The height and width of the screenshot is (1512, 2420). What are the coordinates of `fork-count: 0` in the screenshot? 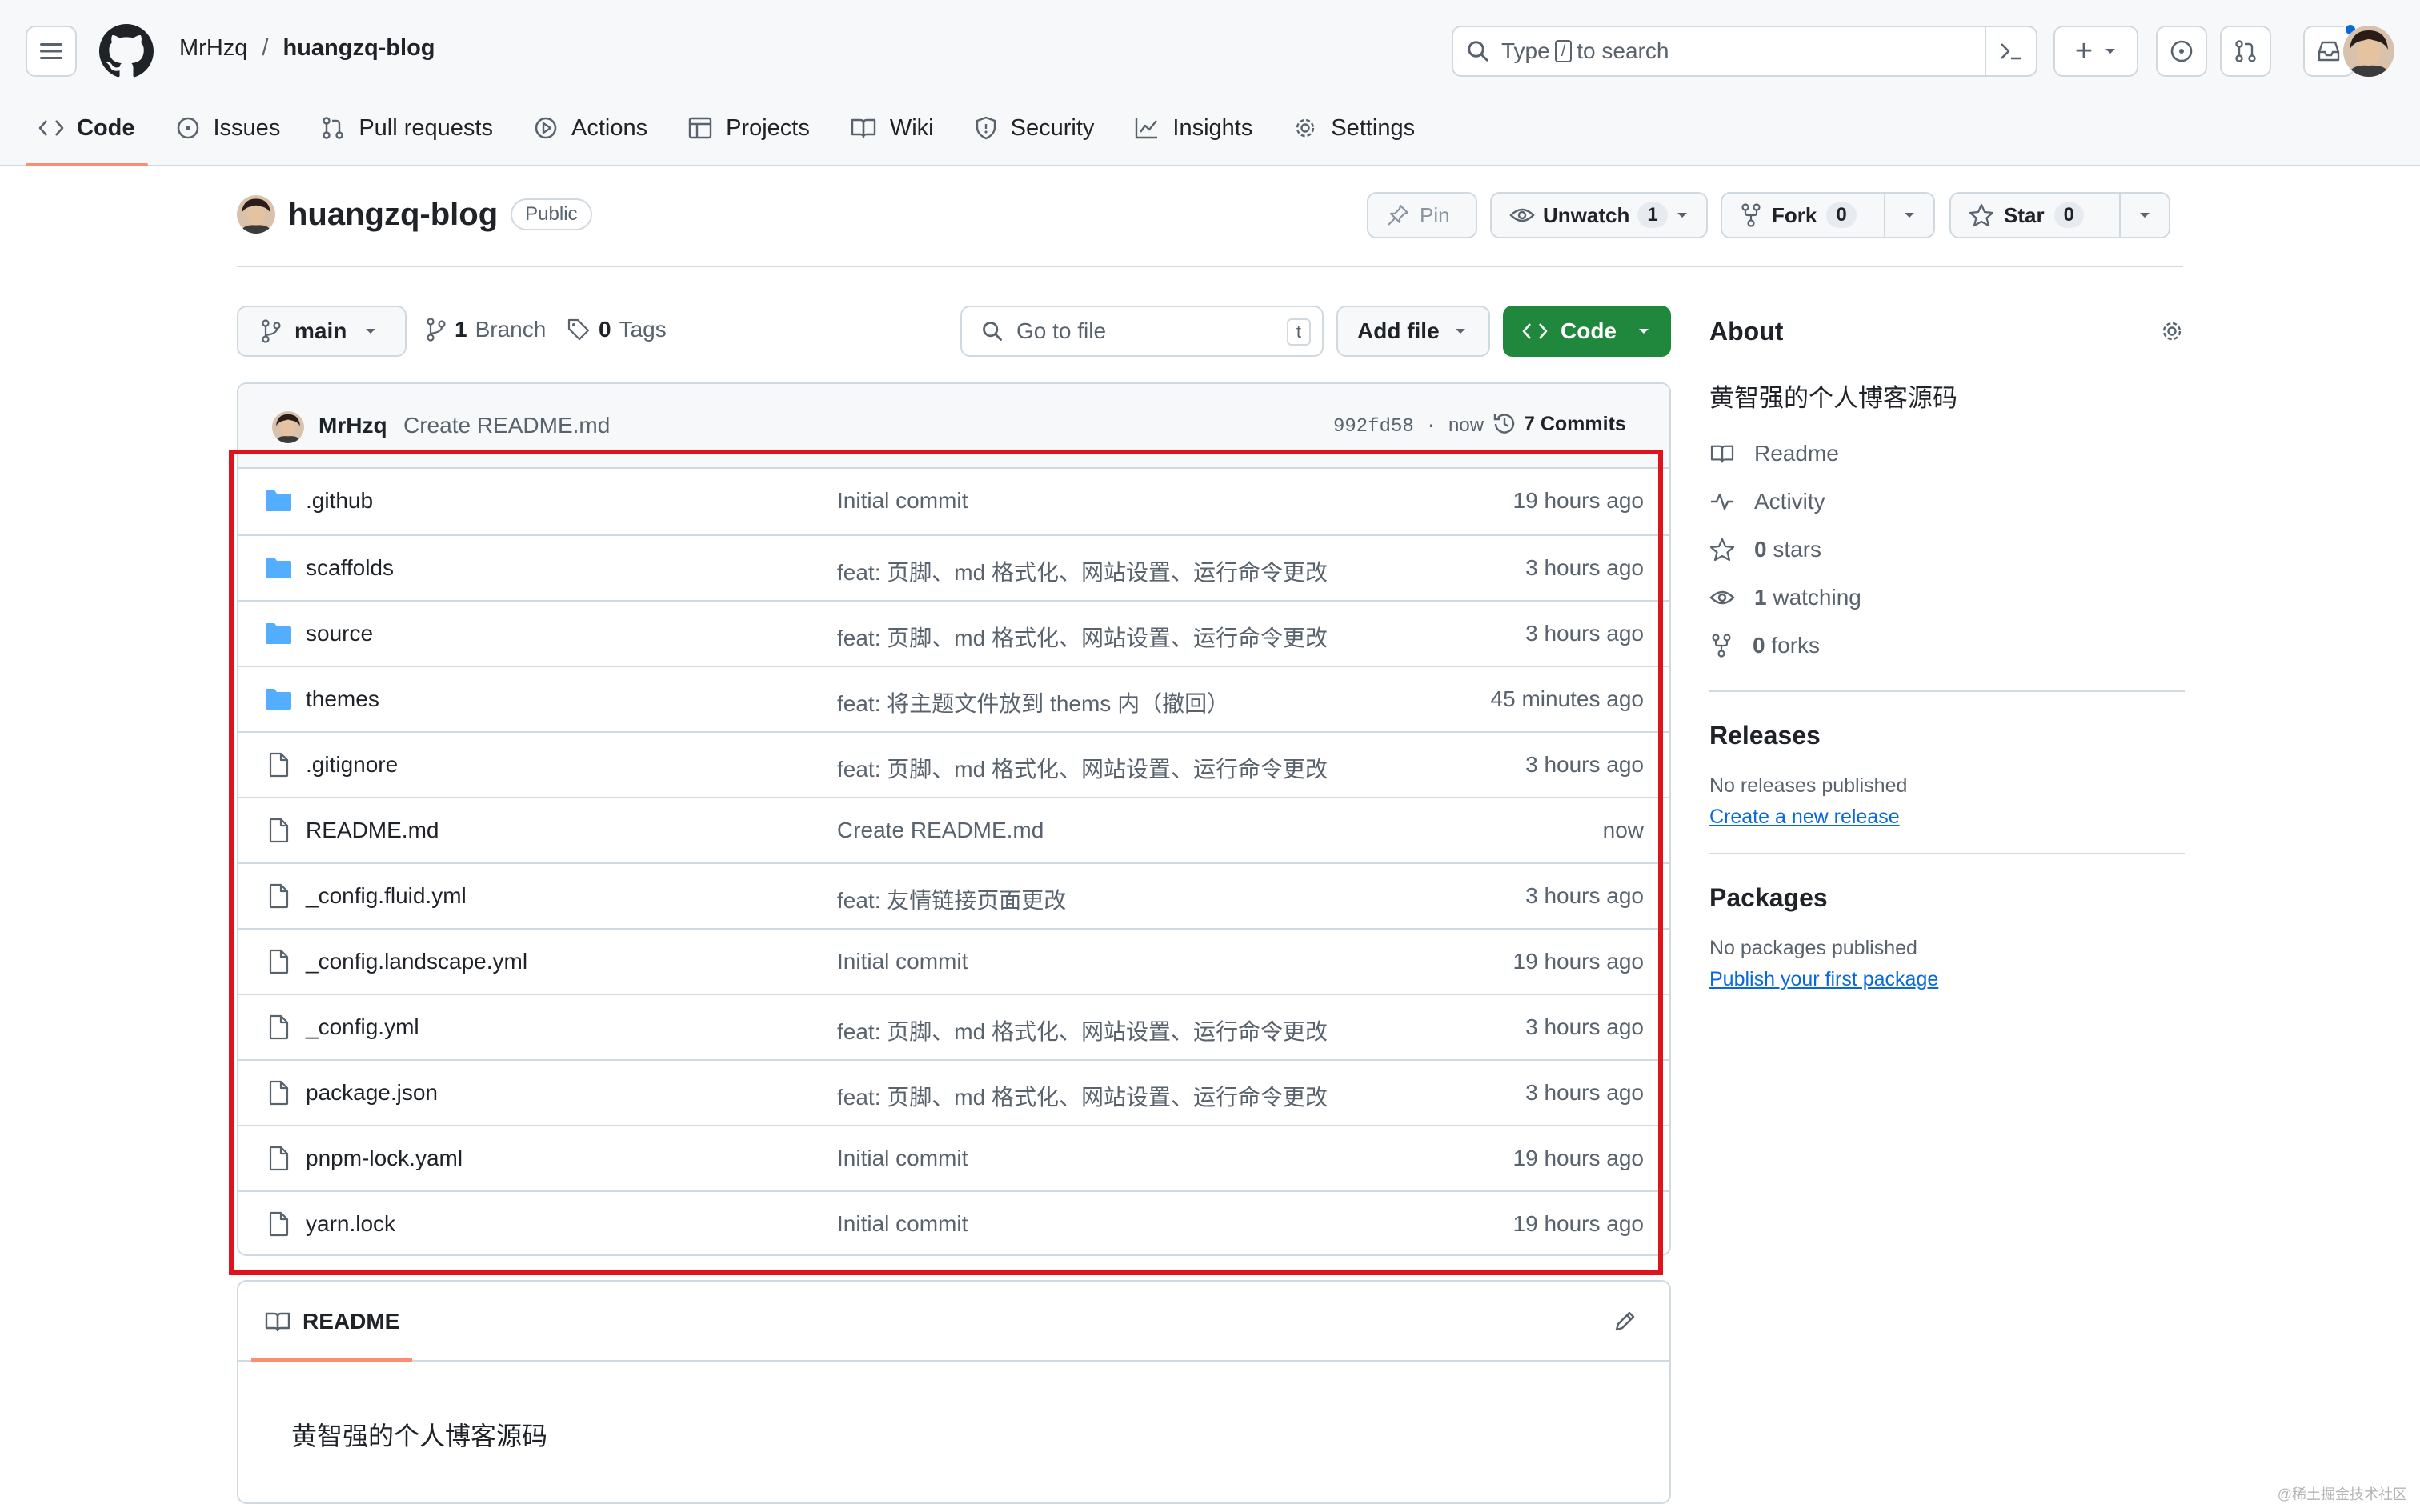 It's located at (1841, 215).